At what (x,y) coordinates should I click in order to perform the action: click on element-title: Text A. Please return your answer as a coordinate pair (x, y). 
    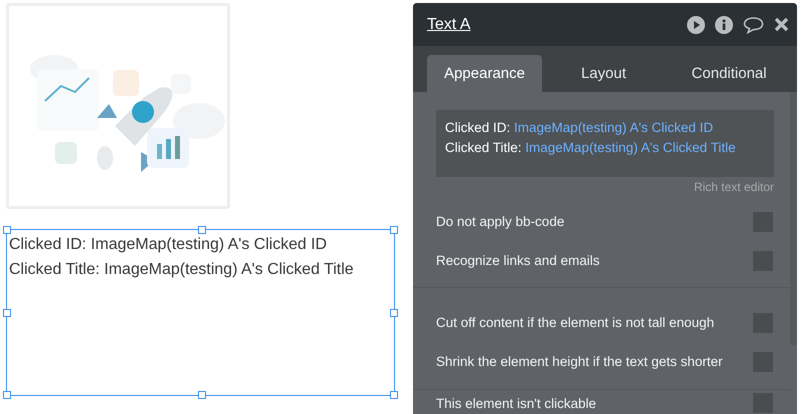
    Looking at the image, I should click on (449, 25).